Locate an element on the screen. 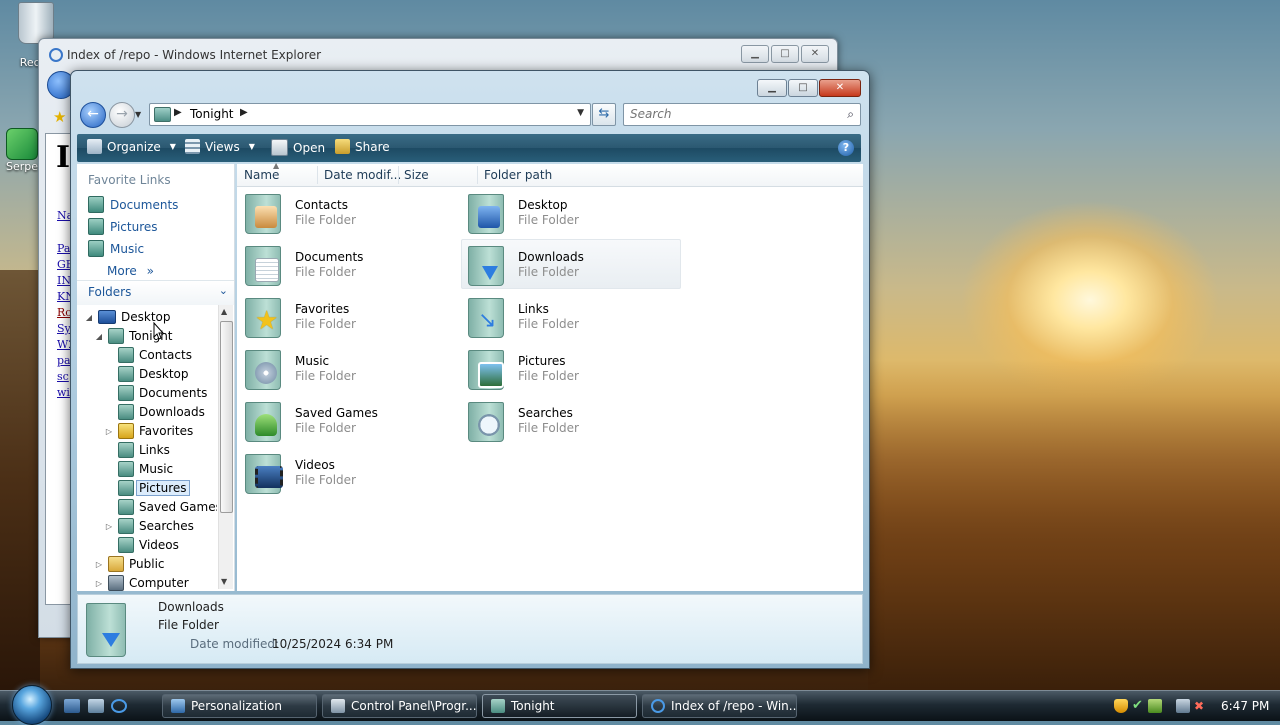 The width and height of the screenshot is (1280, 725). show-desktop-icon is located at coordinates (72, 706).